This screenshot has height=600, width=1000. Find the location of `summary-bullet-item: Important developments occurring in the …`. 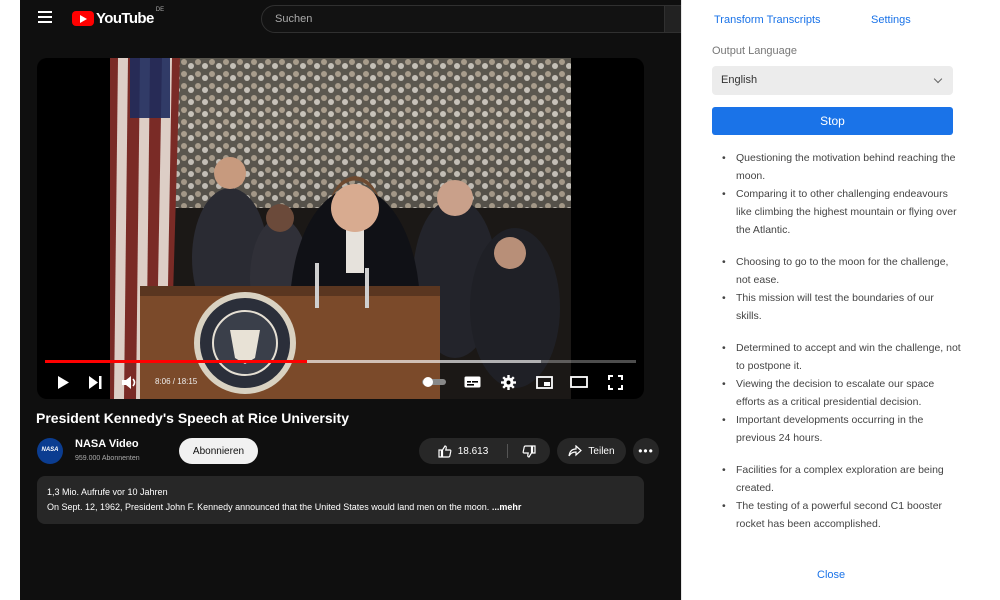

summary-bullet-item: Important developments occurring in the … is located at coordinates (842, 429).